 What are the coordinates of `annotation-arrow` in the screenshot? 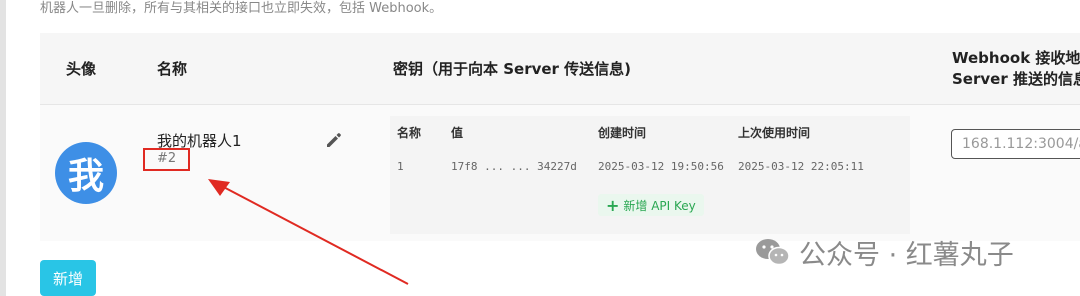 It's located at (308, 232).